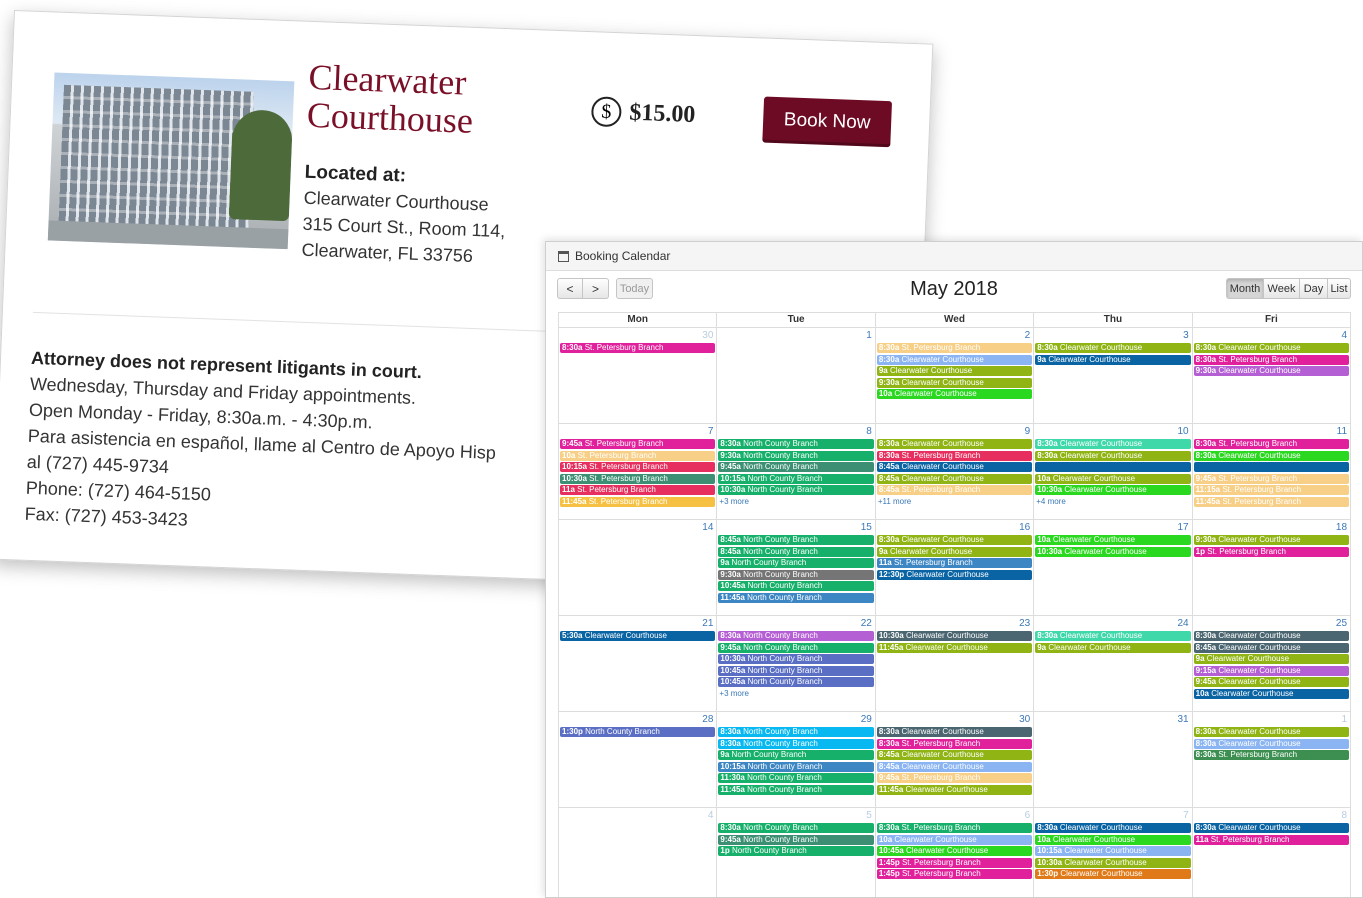  What do you see at coordinates (638, 478) in the screenshot?
I see `calendar-event: 10:30a St. Petersburg Branch` at bounding box center [638, 478].